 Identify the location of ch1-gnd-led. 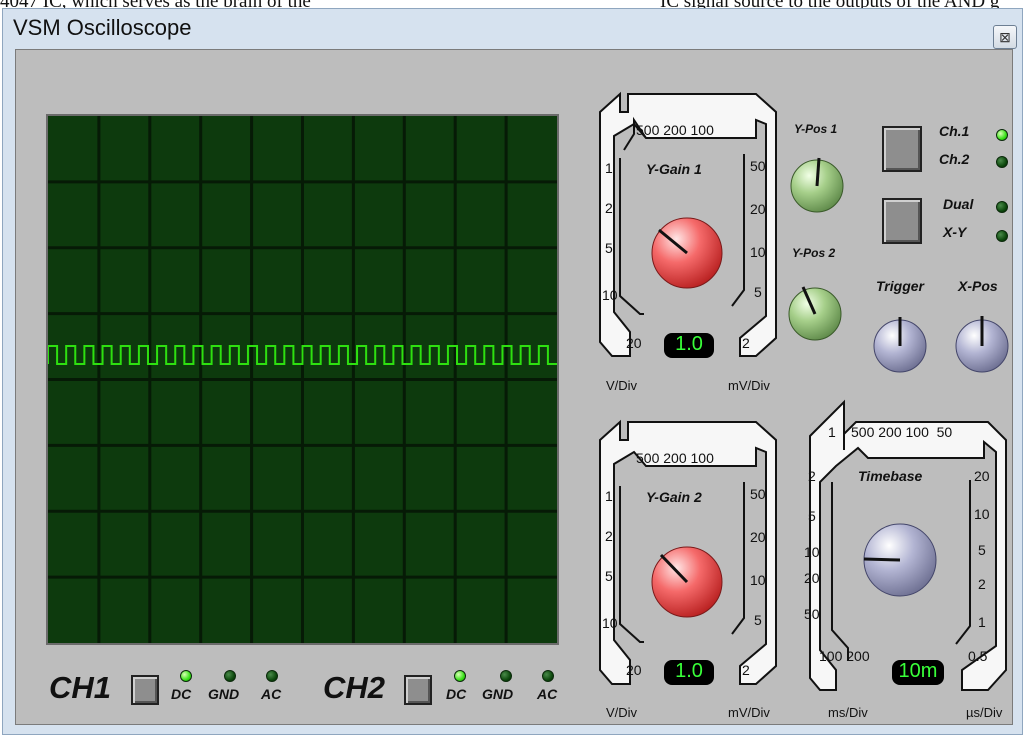
(230, 676).